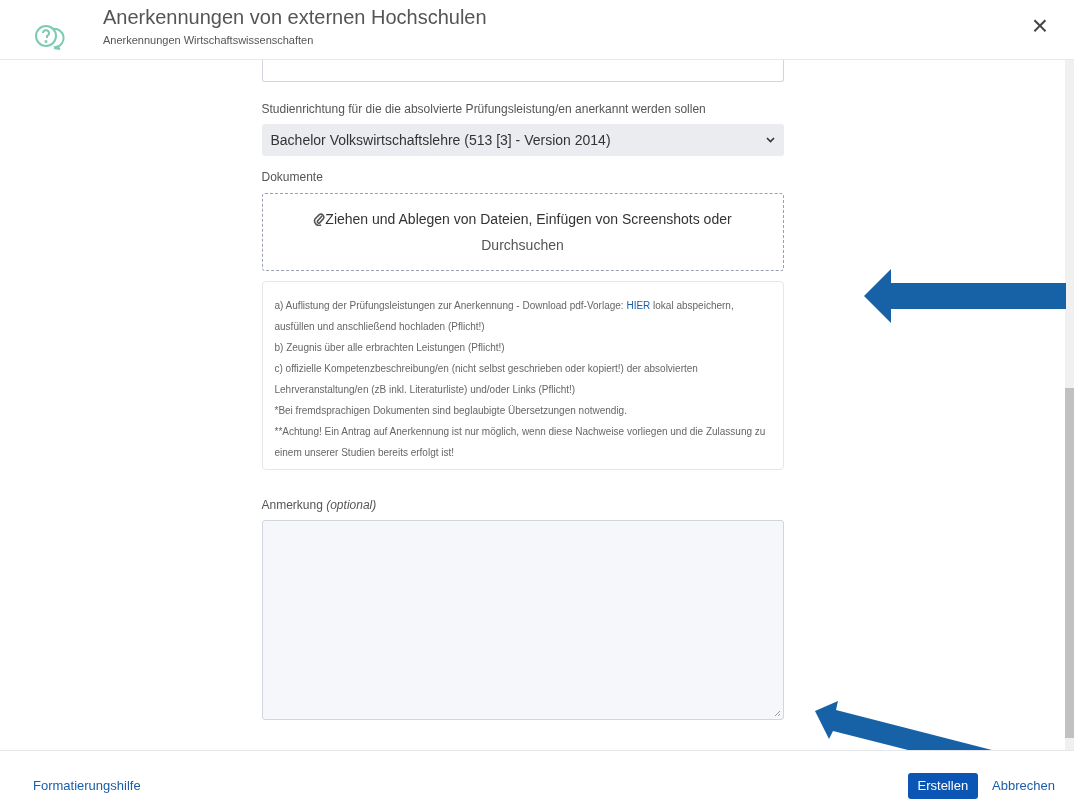  I want to click on help-chat-icon, so click(50, 37).